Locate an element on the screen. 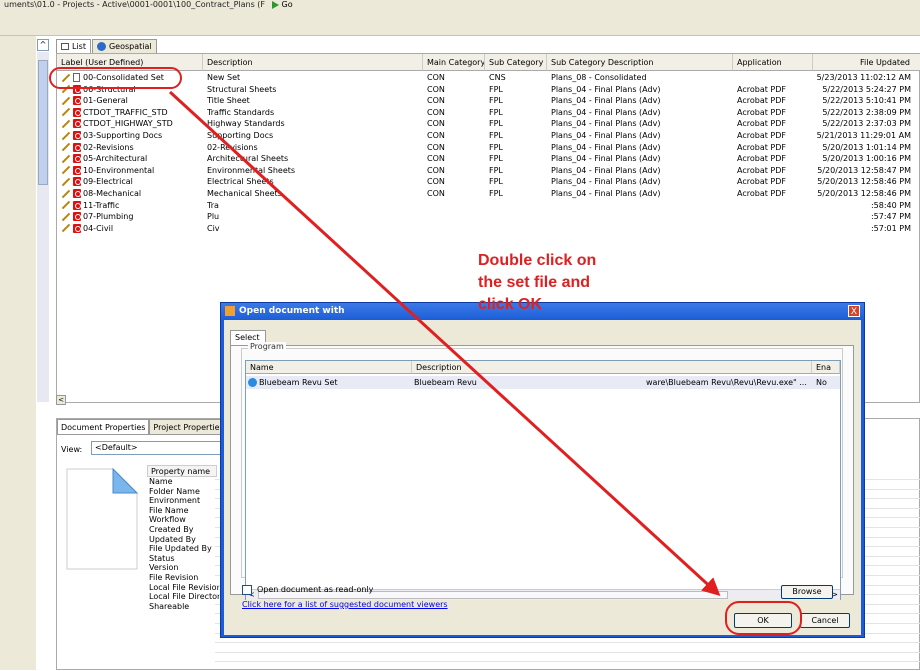  property-item: File Revision is located at coordinates (182, 578).